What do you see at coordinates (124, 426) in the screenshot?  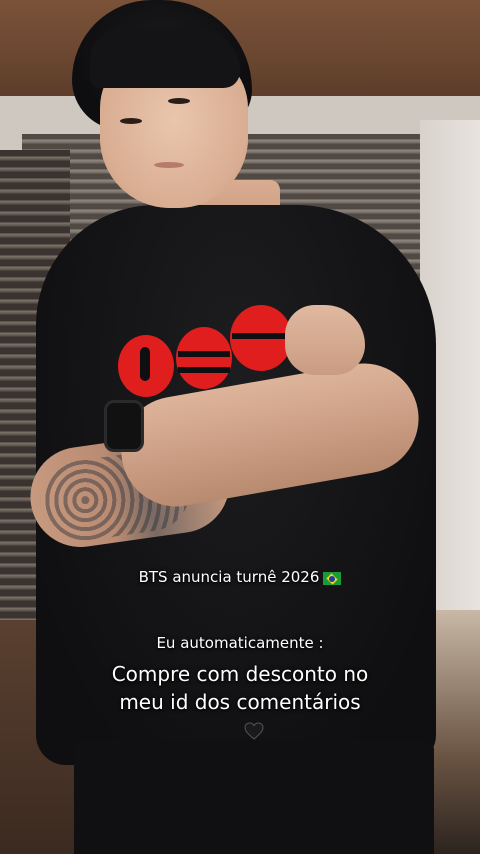 I see `wristwatch-icon` at bounding box center [124, 426].